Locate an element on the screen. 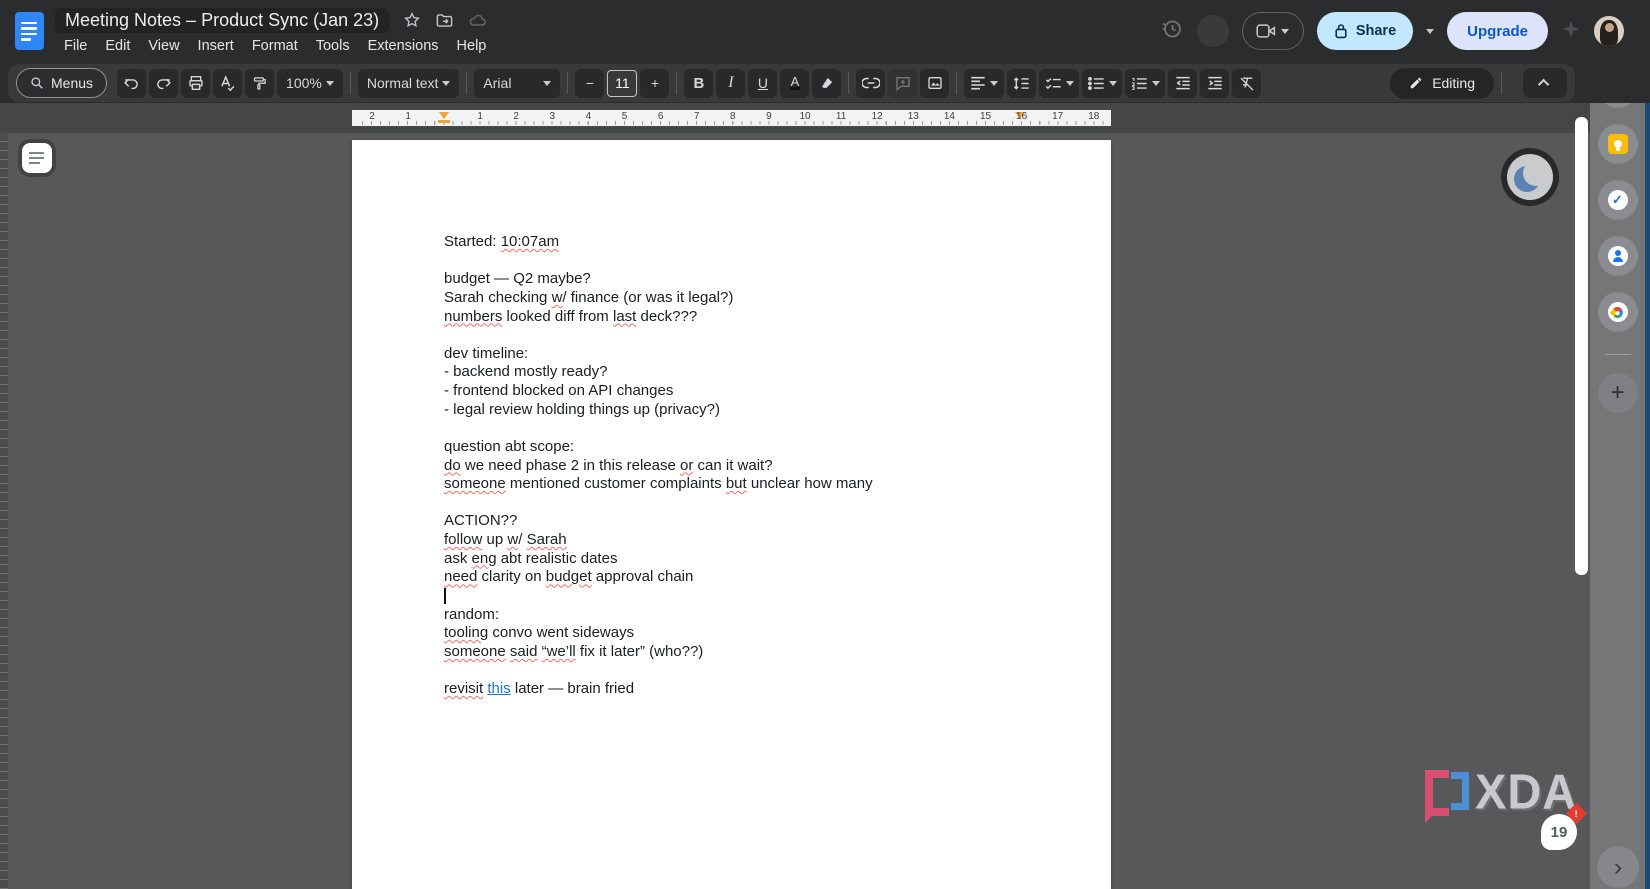 The width and height of the screenshot is (1650, 889). tasks-app-button: ✓ is located at coordinates (1617, 200).